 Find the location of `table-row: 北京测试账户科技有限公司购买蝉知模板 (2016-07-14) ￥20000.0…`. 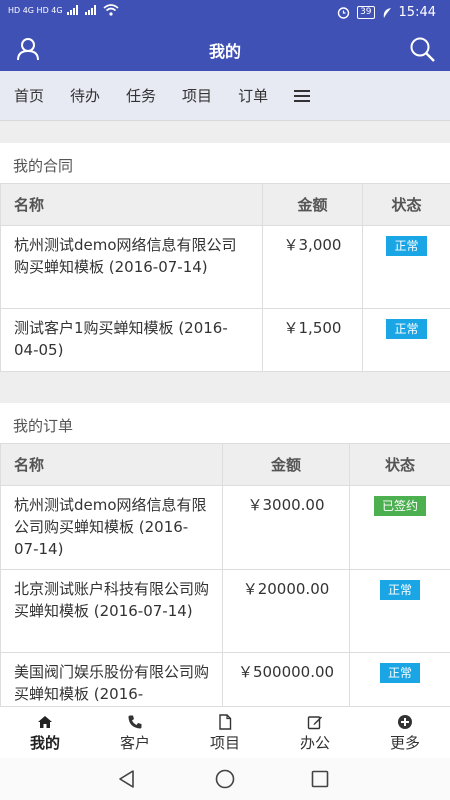

table-row: 北京测试账户科技有限公司购买蝉知模板 (2016-07-14) ￥20000.0… is located at coordinates (225, 611).